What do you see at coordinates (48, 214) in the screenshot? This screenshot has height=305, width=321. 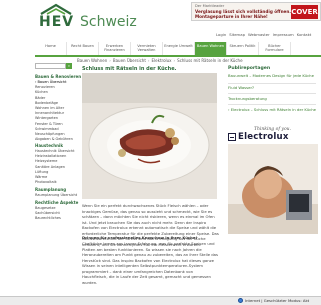 I see `sidebar-list-rechtliches: Baugesetze Sachübersicht Baurechtliches` at bounding box center [48, 214].